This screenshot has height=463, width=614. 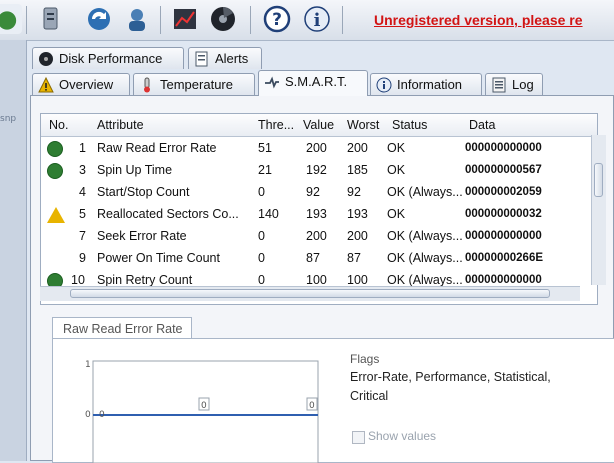 What do you see at coordinates (402, 436) in the screenshot?
I see `show-values-label: Show values` at bounding box center [402, 436].